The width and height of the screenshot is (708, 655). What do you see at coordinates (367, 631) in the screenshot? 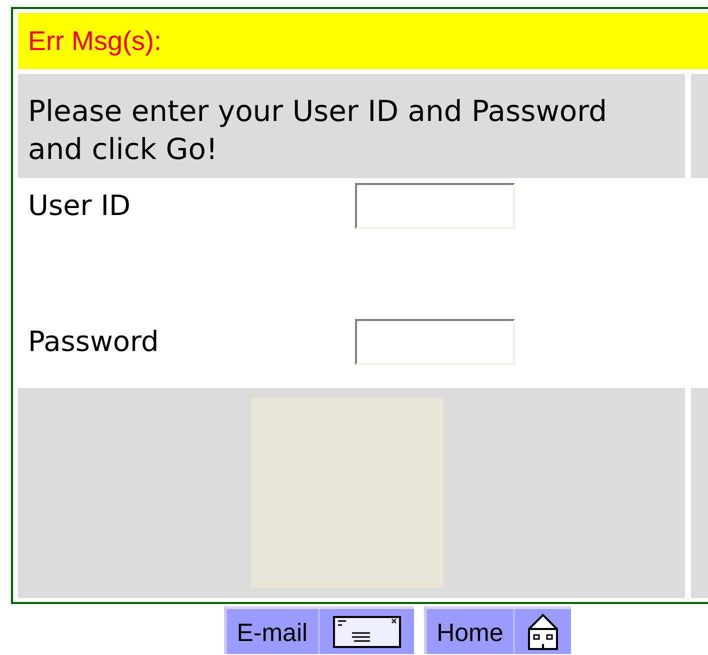
I see `envelope-icon` at bounding box center [367, 631].